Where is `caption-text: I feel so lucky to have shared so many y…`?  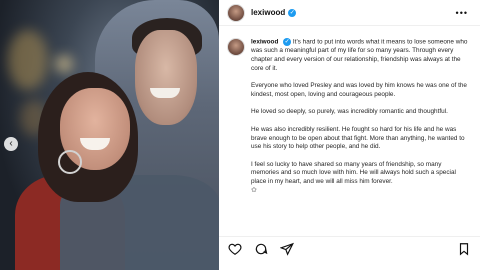
caption-text: I feel so lucky to have shared so many y… is located at coordinates (353, 173).